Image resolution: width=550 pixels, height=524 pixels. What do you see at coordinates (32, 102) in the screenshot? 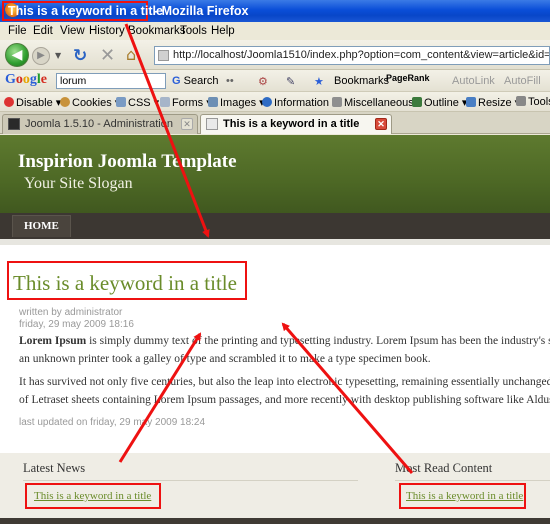
I see `disable-menu: Disable ▾` at bounding box center [32, 102].